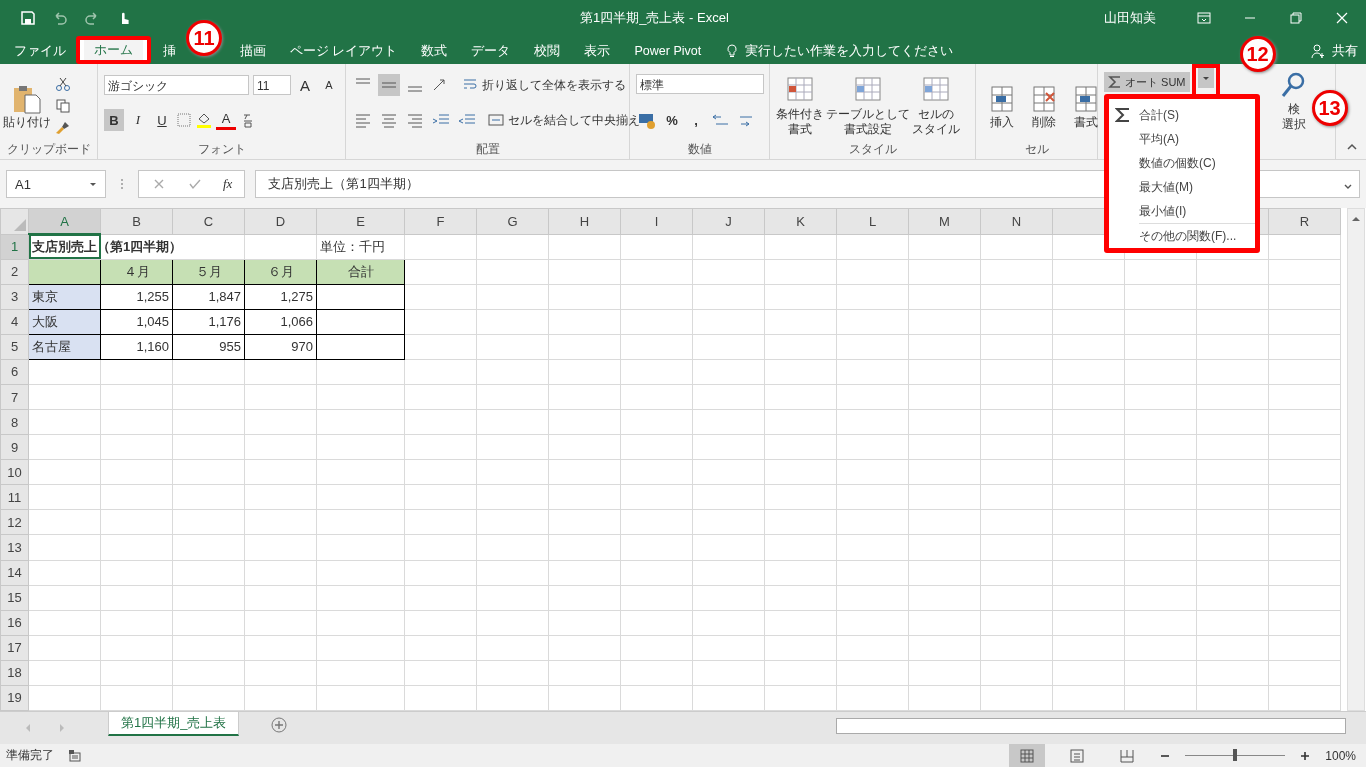 This screenshot has width=1366, height=768. Describe the element at coordinates (305, 85) in the screenshot. I see `grow-font-button: A` at that location.